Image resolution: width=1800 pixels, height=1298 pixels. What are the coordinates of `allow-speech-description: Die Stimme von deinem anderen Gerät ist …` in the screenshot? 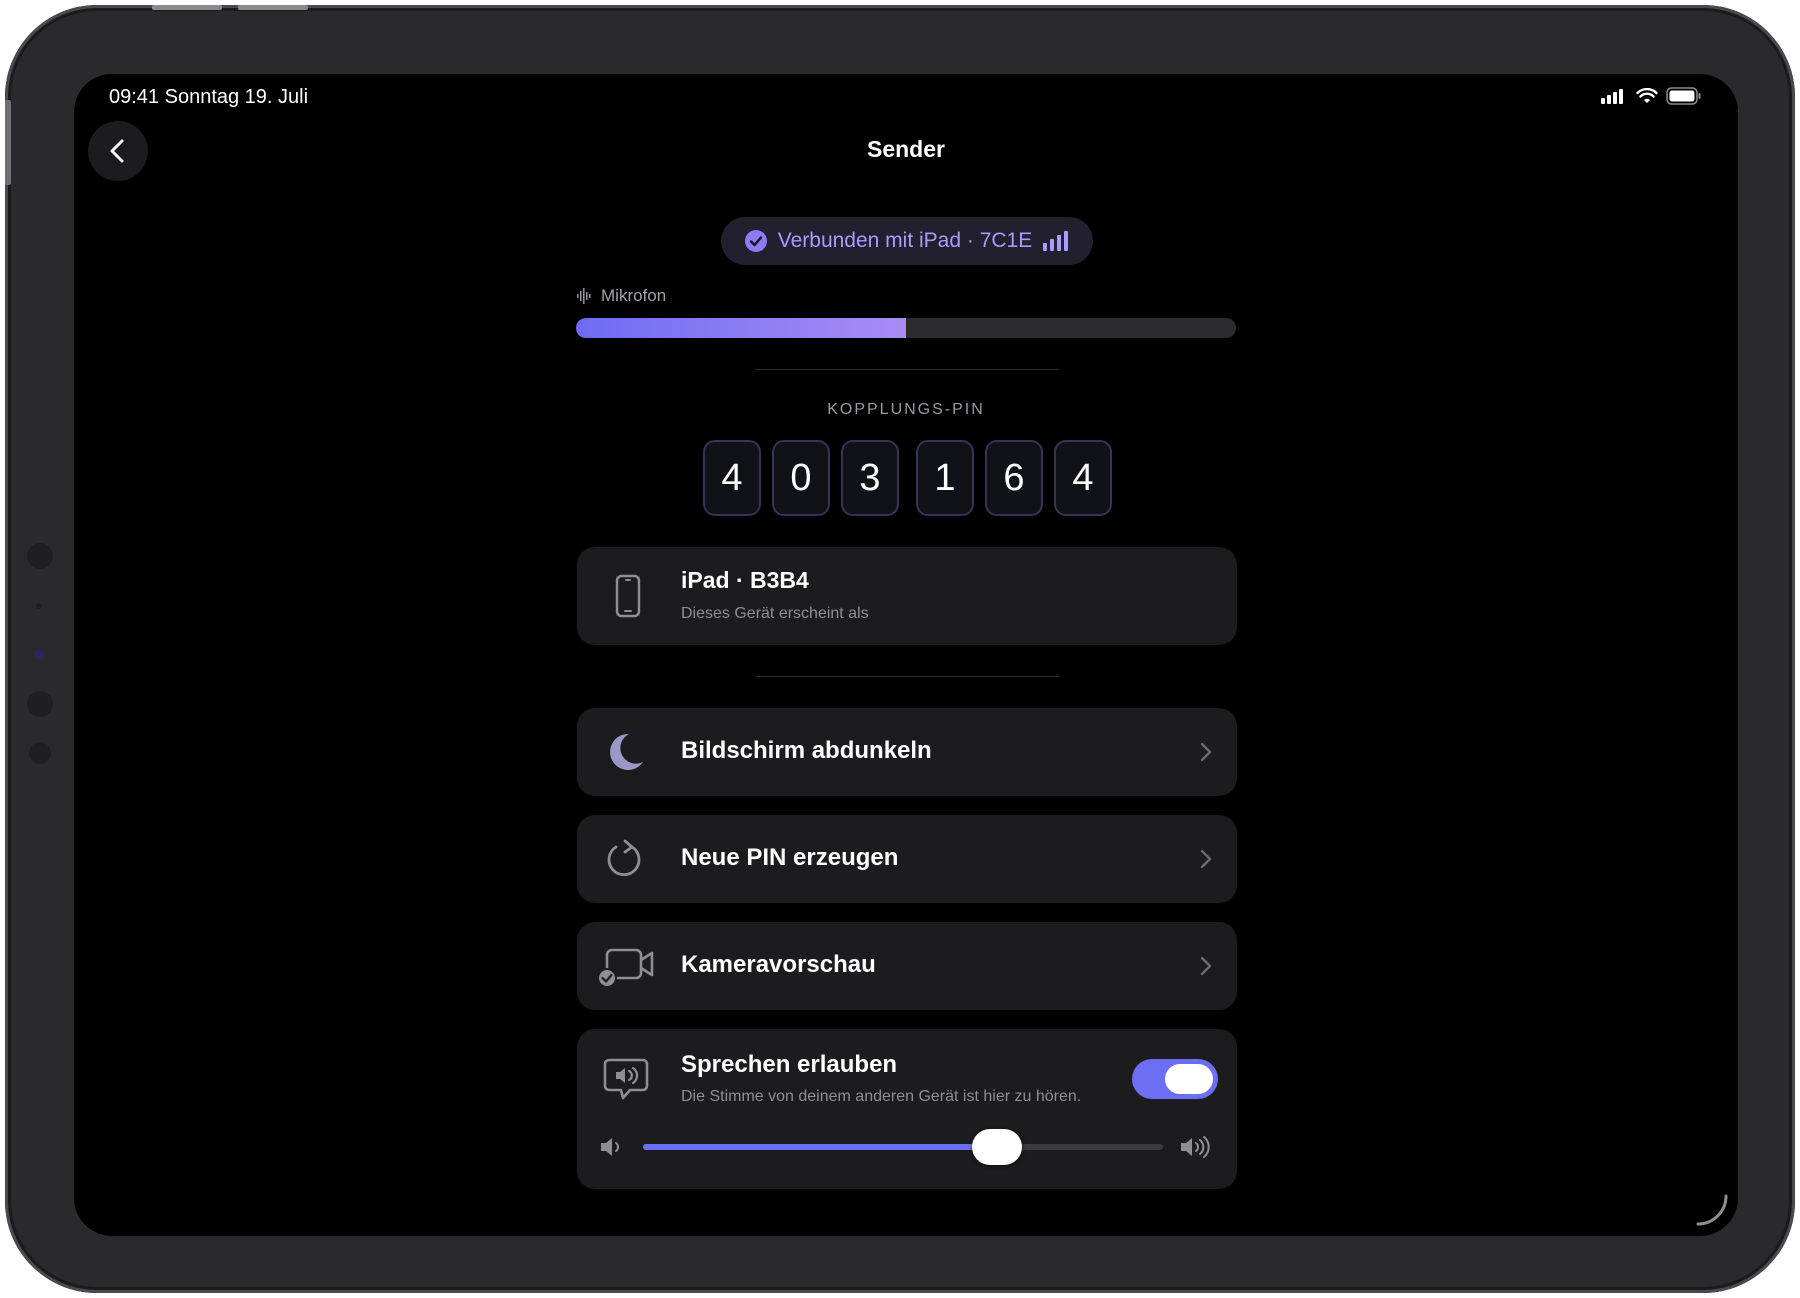 It's located at (881, 1096).